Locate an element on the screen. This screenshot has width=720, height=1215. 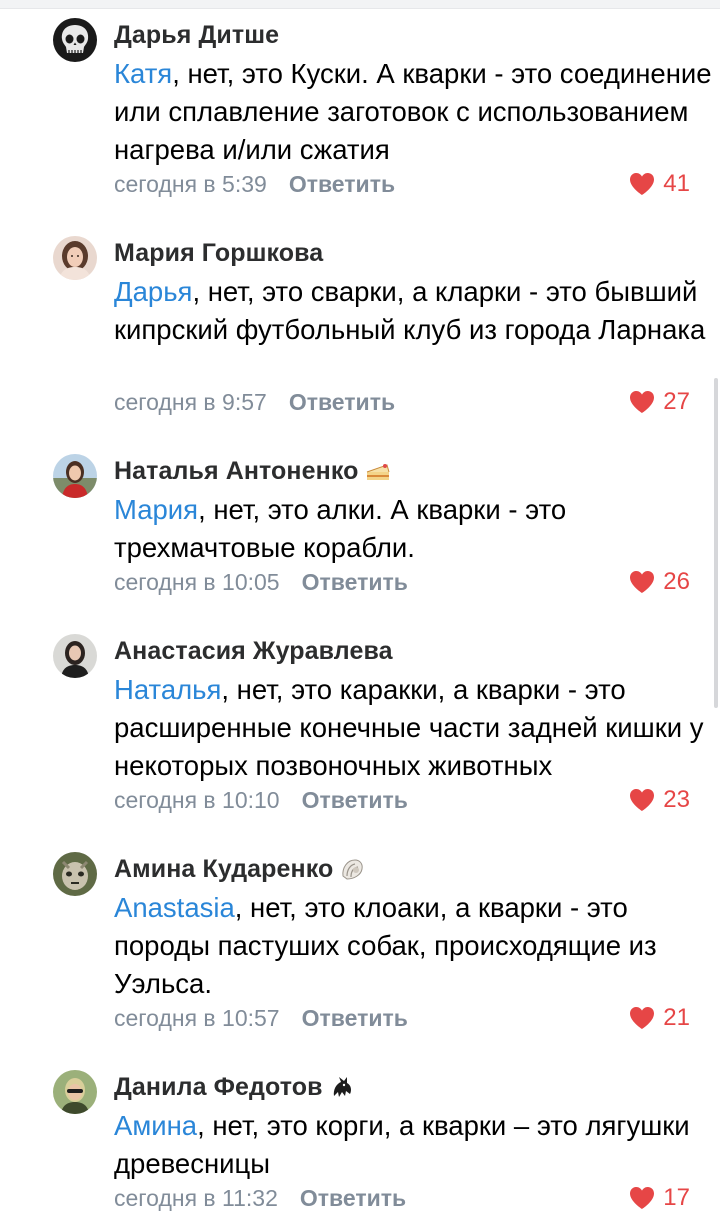
like-count: 26 is located at coordinates (676, 581).